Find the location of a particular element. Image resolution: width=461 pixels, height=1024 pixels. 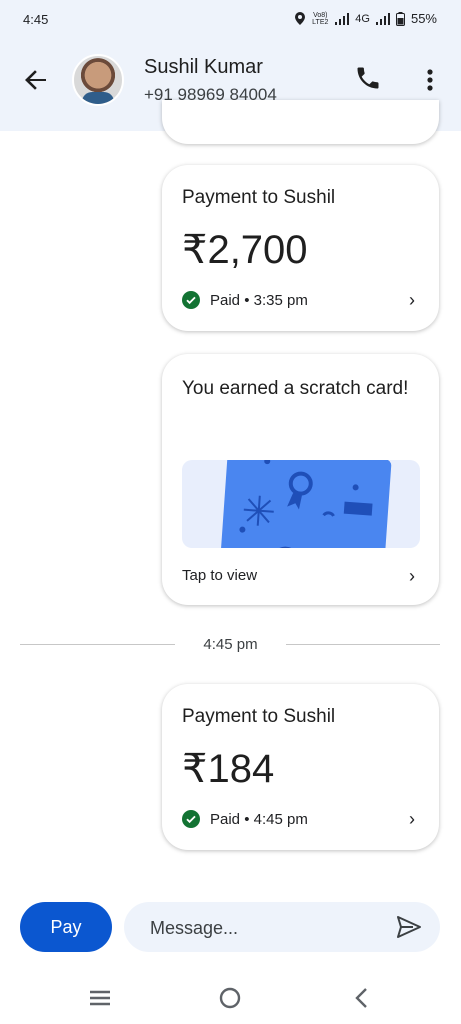

message-input is located at coordinates (260, 928).